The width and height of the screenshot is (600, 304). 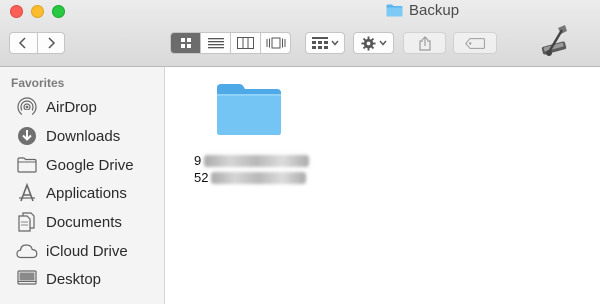 I want to click on forward-button, so click(x=50, y=43).